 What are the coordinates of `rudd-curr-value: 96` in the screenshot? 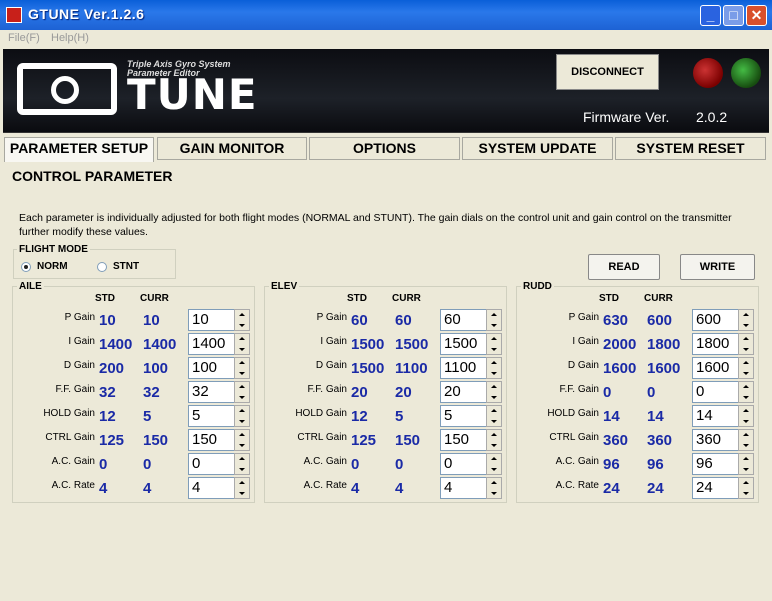 It's located at (655, 464).